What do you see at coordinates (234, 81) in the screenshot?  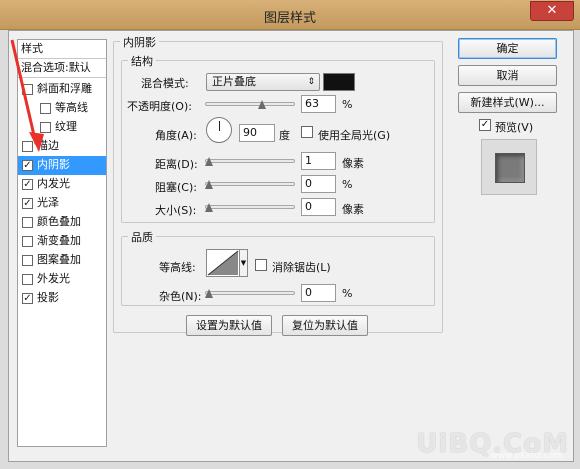 I see `blend-mode-value: 正片叠底` at bounding box center [234, 81].